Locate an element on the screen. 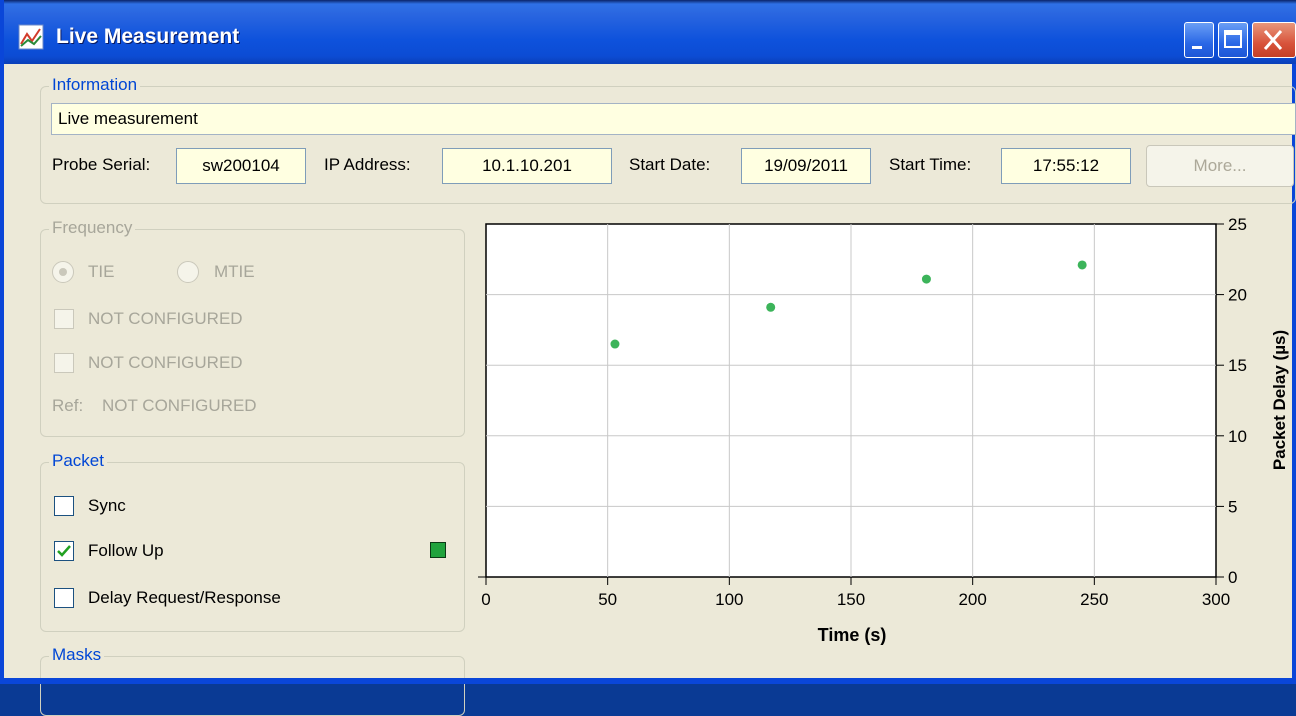 The image size is (1296, 716). x-tick-label: 300 is located at coordinates (1216, 599).